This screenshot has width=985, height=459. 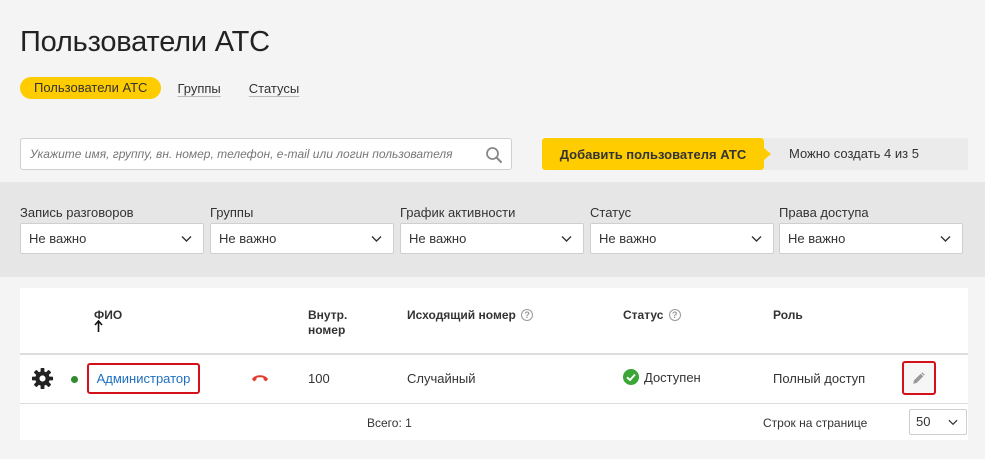 I want to click on extension-cell: 100, so click(x=319, y=378).